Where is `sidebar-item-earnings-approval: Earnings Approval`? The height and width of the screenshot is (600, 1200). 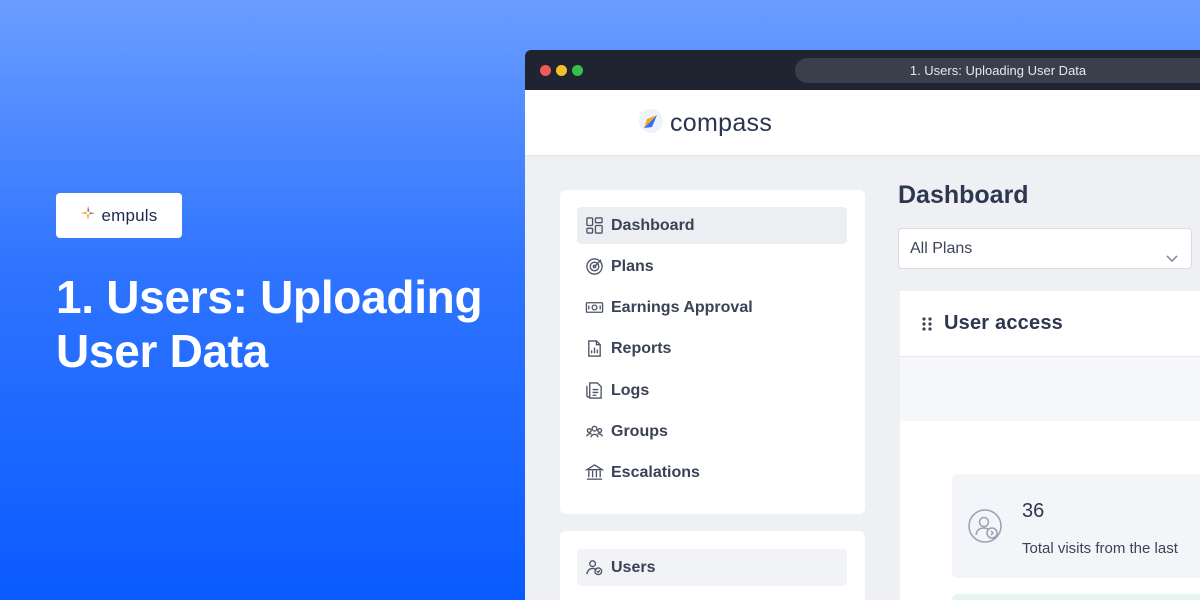
sidebar-item-earnings-approval: Earnings Approval is located at coordinates (712, 307).